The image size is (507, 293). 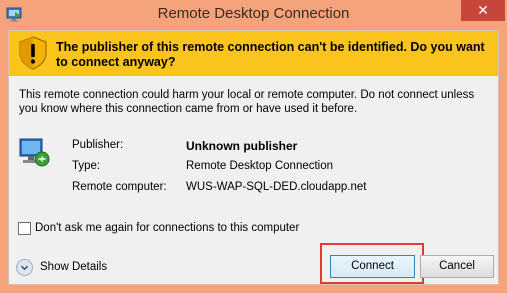 I want to click on warning-shield-icon, so click(x=33, y=53).